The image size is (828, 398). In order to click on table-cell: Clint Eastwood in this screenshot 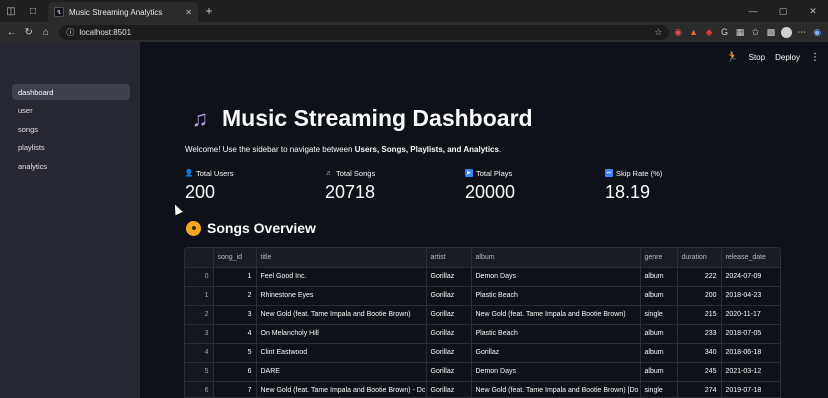, I will do `click(341, 353)`.